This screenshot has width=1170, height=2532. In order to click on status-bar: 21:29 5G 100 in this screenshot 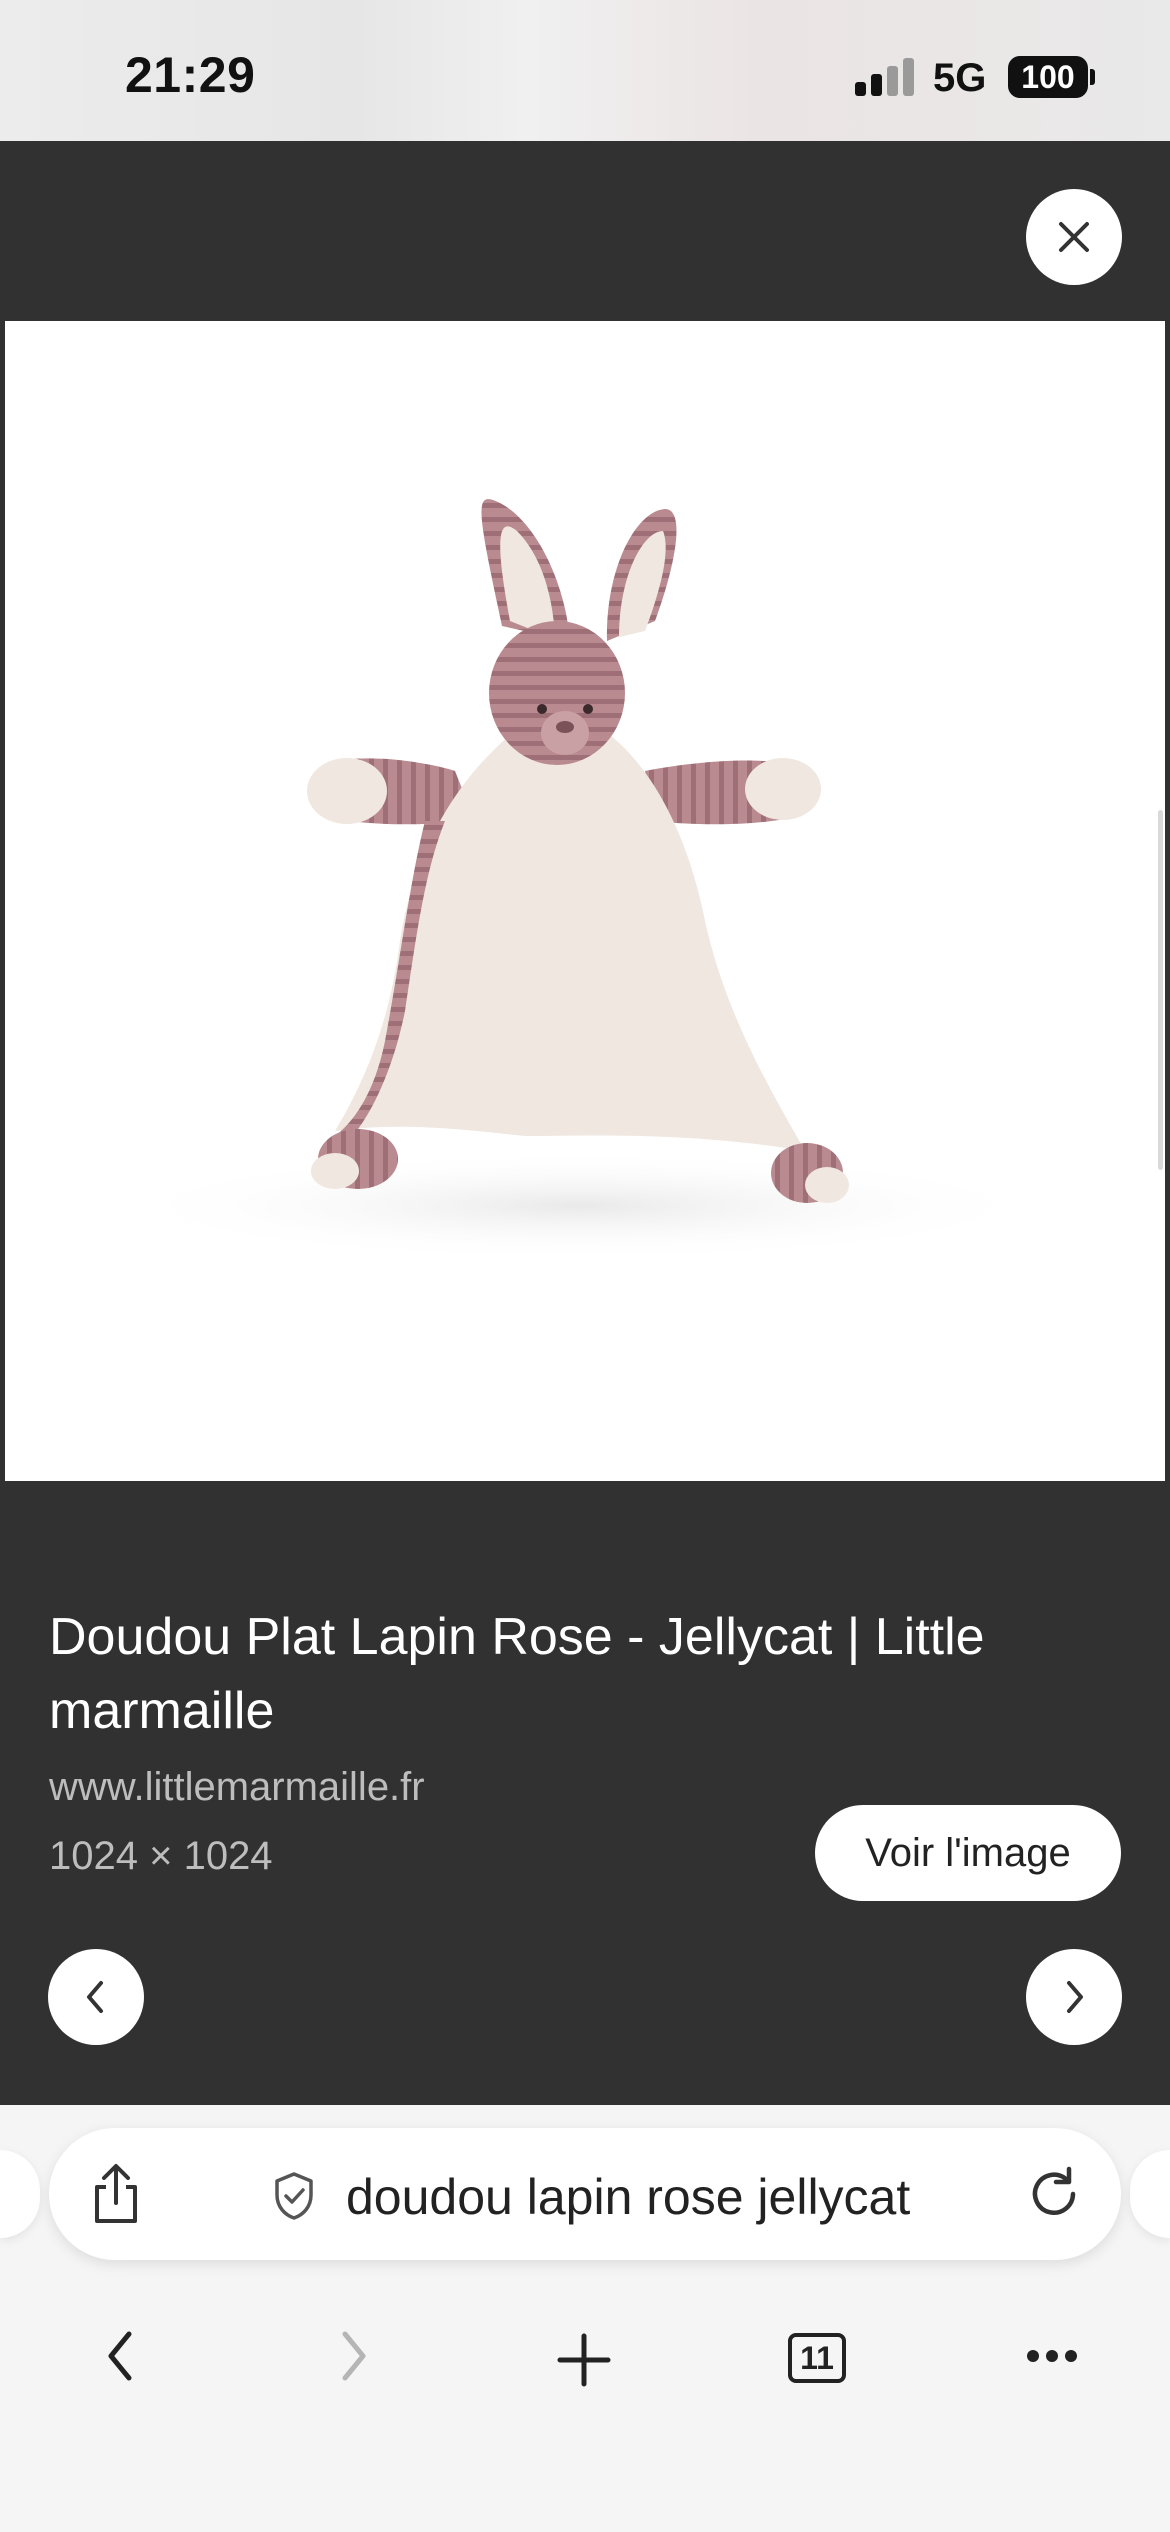, I will do `click(585, 70)`.